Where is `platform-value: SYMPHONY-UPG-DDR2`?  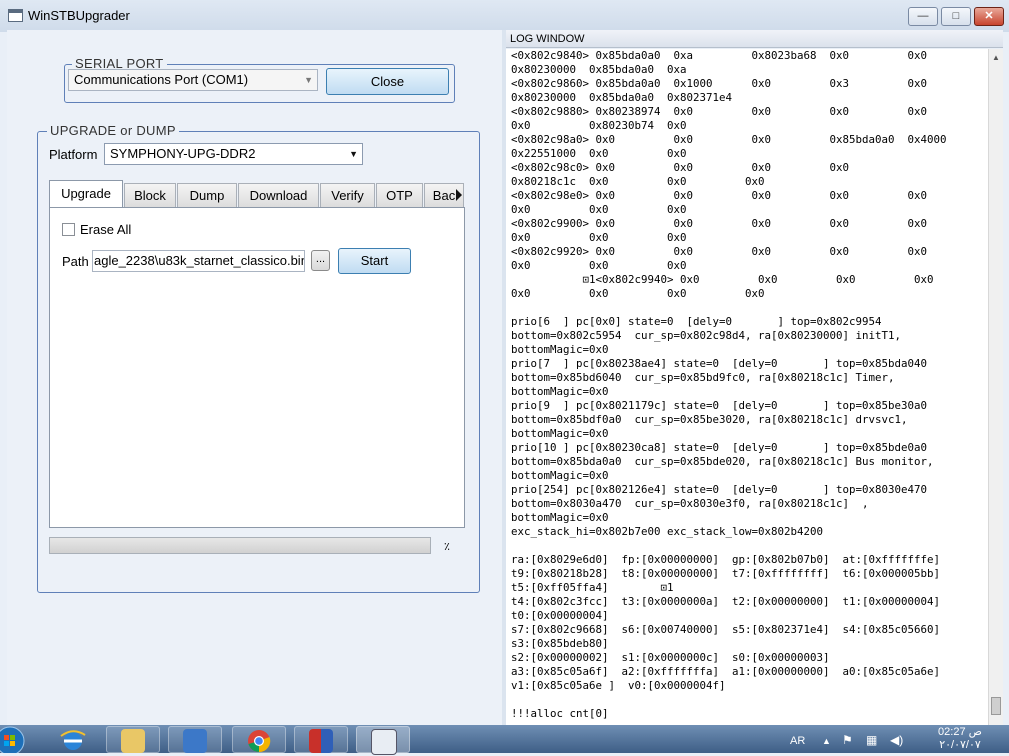
platform-value: SYMPHONY-UPG-DDR2 is located at coordinates (183, 153).